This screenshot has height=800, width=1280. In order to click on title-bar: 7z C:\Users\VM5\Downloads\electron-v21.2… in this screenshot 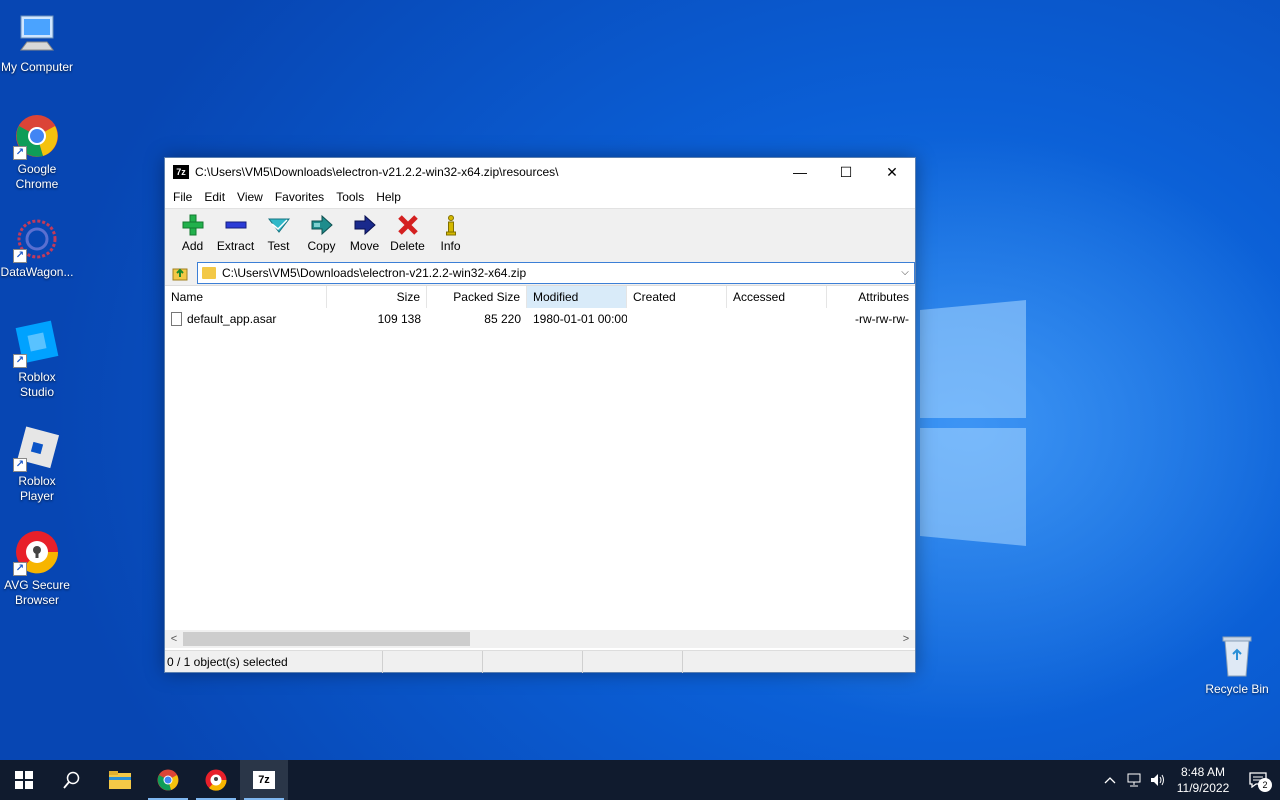, I will do `click(540, 172)`.